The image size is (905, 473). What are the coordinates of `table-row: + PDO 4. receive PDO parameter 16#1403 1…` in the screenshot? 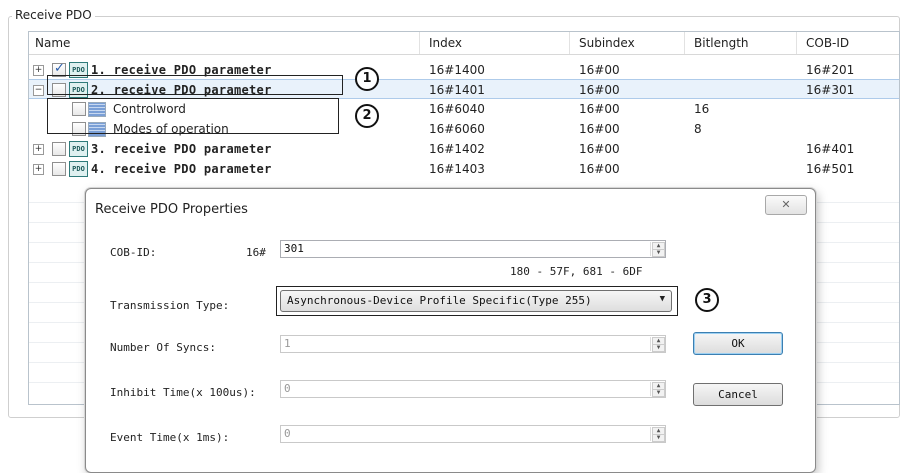 It's located at (464, 169).